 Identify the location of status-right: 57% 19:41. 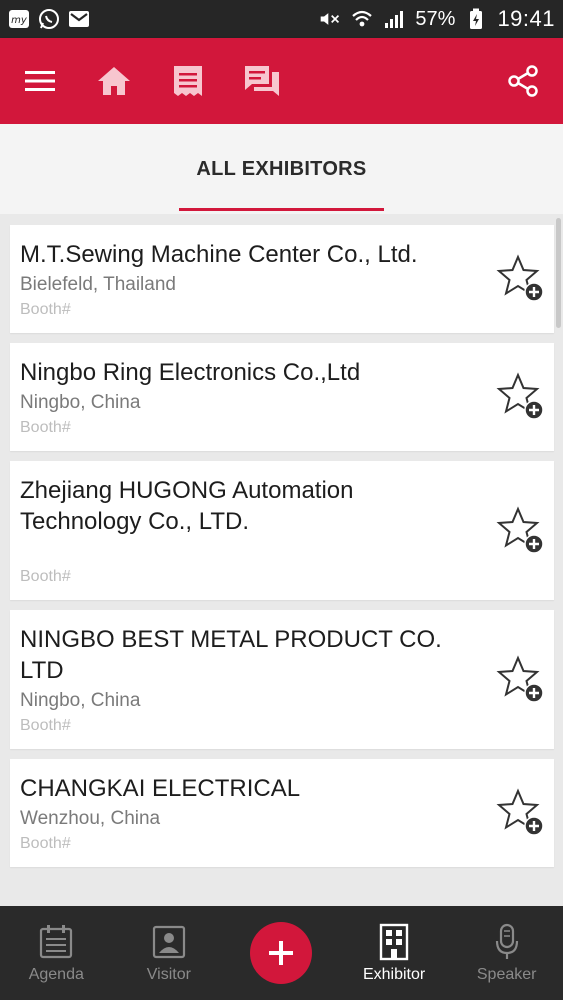
(437, 19).